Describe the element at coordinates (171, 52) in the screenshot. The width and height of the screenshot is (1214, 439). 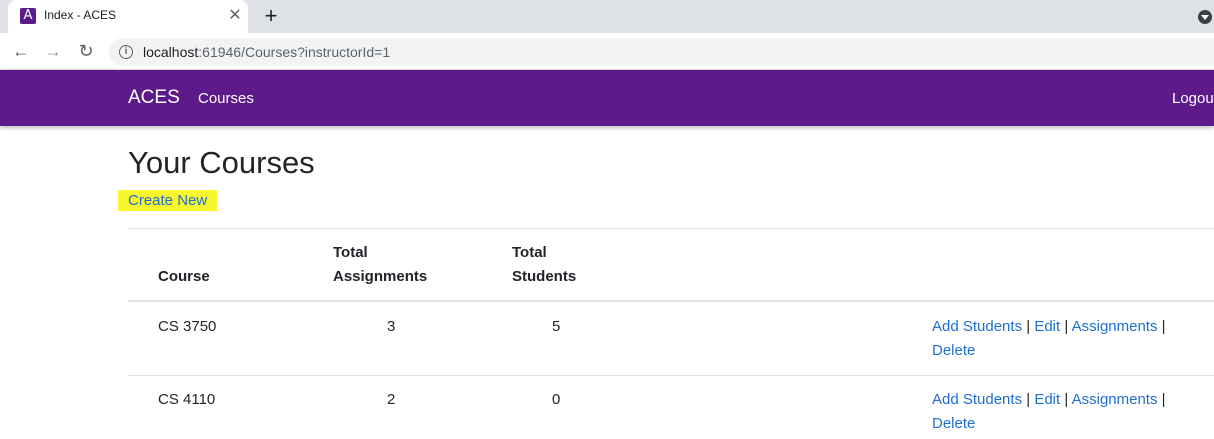
I see `url-host: localhost` at that location.